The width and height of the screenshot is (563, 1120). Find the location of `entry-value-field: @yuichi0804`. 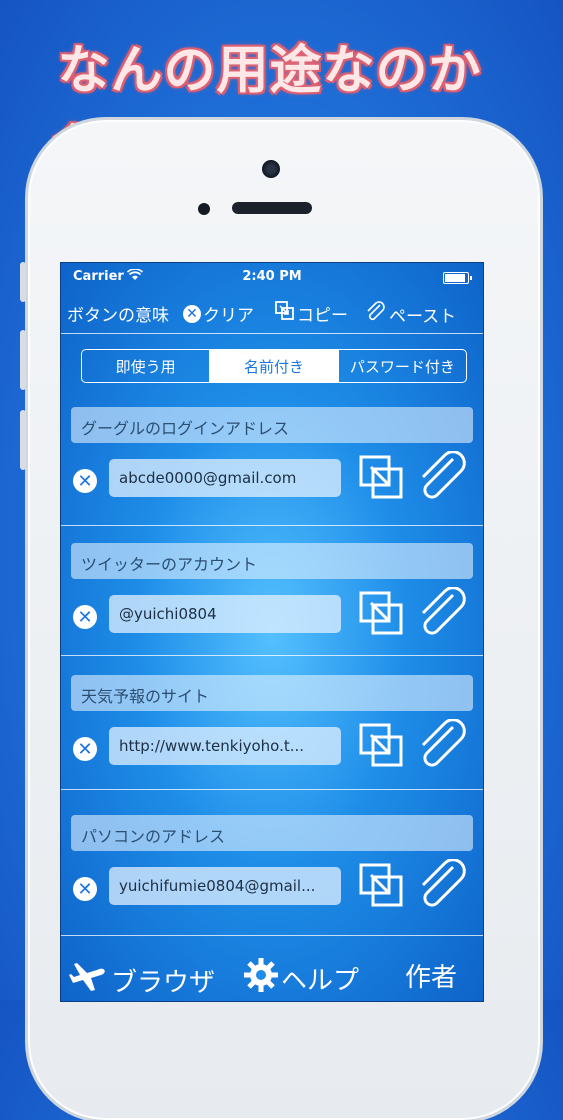

entry-value-field: @yuichi0804 is located at coordinates (225, 614).